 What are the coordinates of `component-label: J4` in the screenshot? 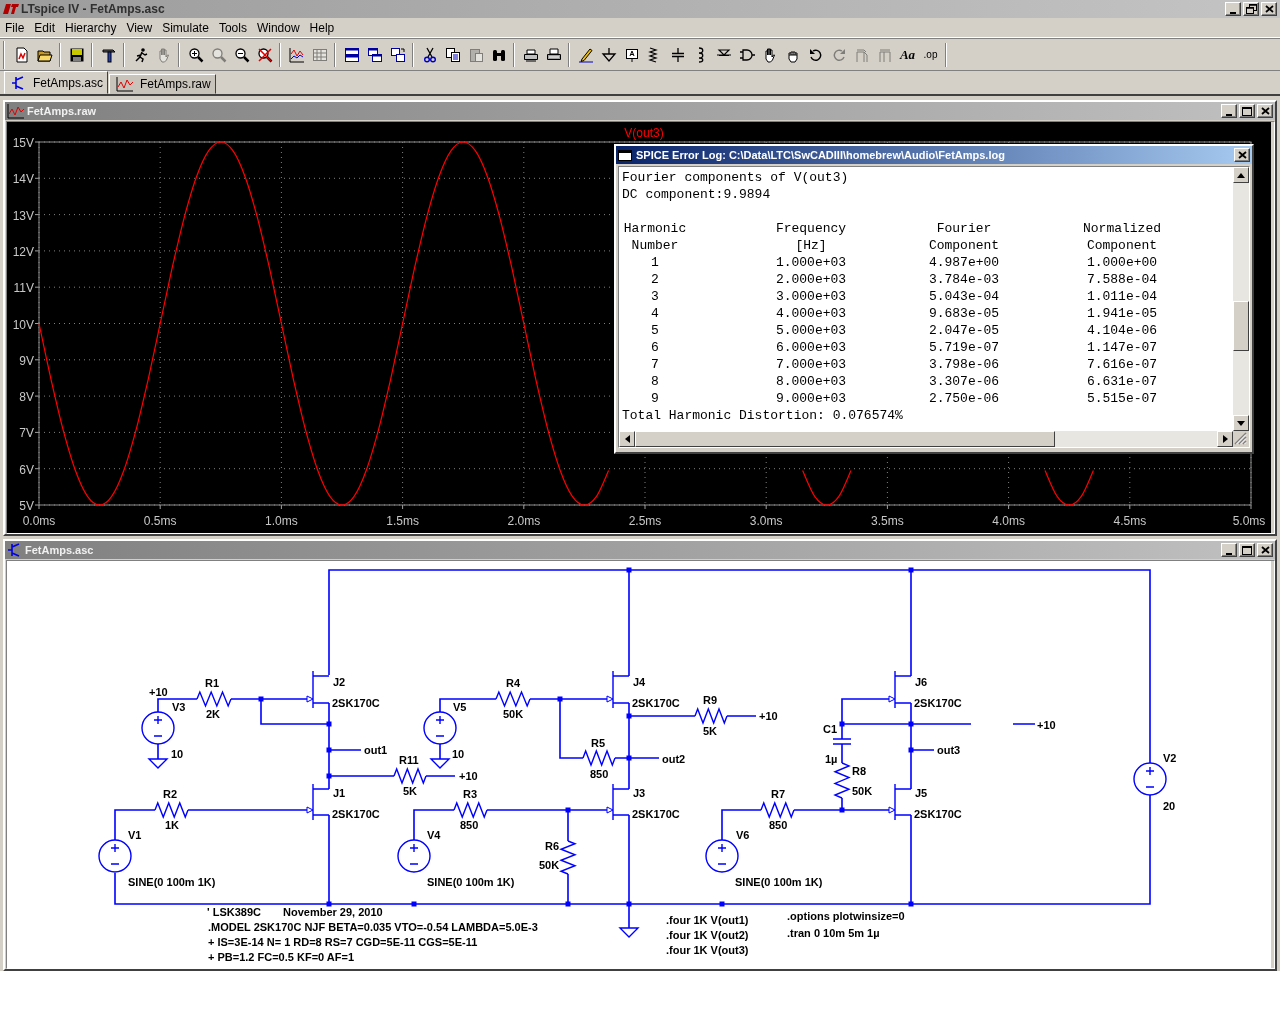 It's located at (639, 682).